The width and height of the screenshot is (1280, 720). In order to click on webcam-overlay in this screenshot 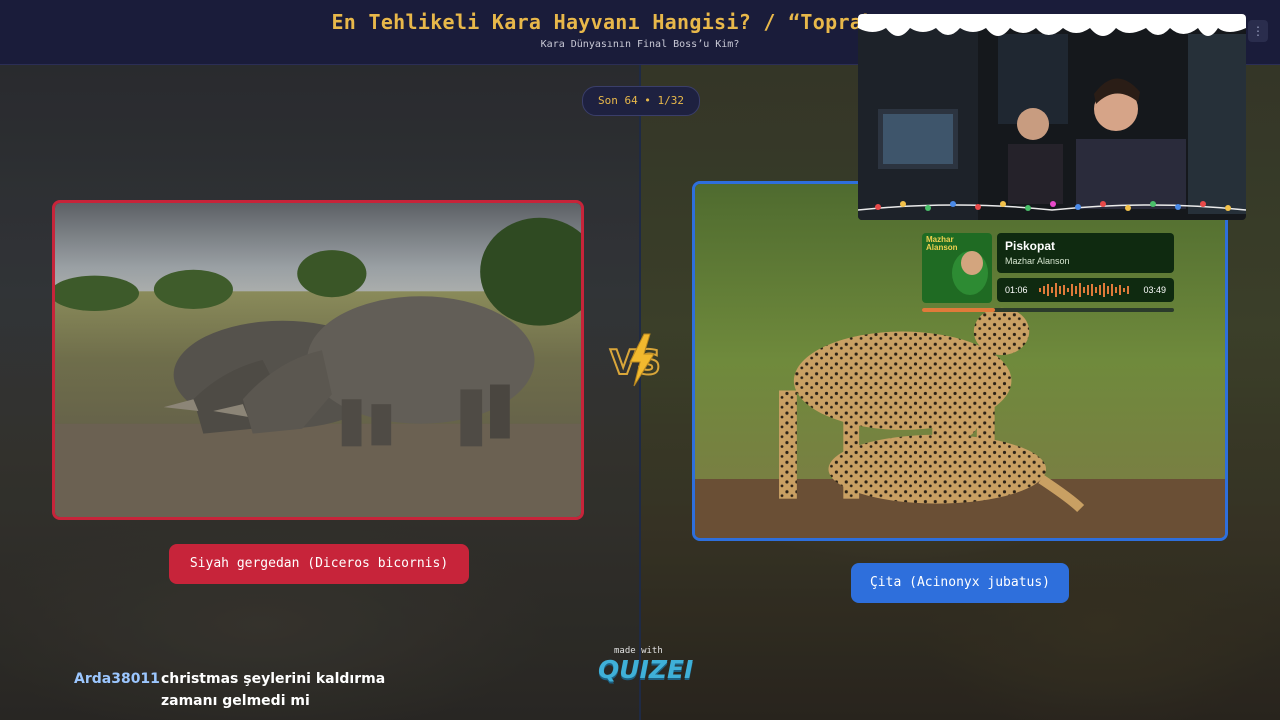, I will do `click(1052, 117)`.